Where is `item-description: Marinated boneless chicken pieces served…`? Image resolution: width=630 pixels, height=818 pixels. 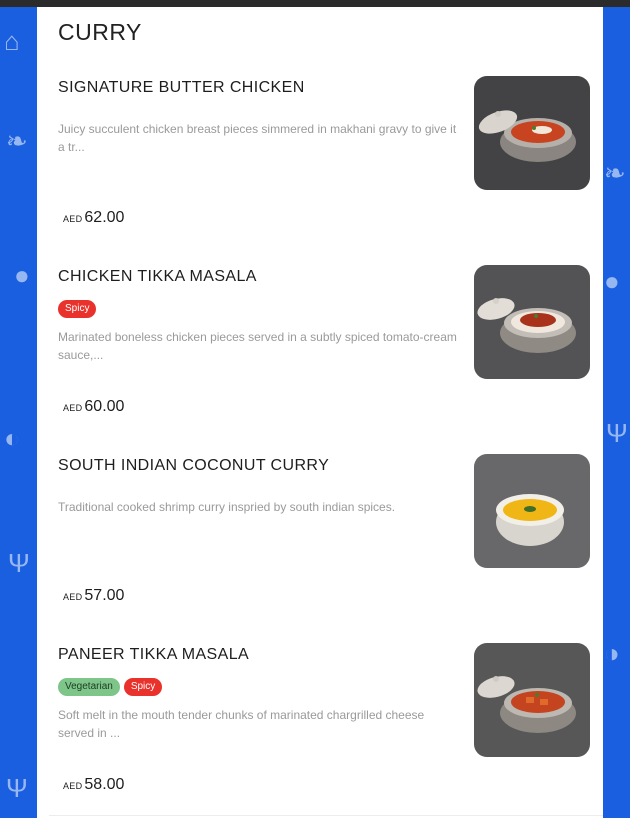
item-description: Marinated boneless chicken pieces served… is located at coordinates (257, 346).